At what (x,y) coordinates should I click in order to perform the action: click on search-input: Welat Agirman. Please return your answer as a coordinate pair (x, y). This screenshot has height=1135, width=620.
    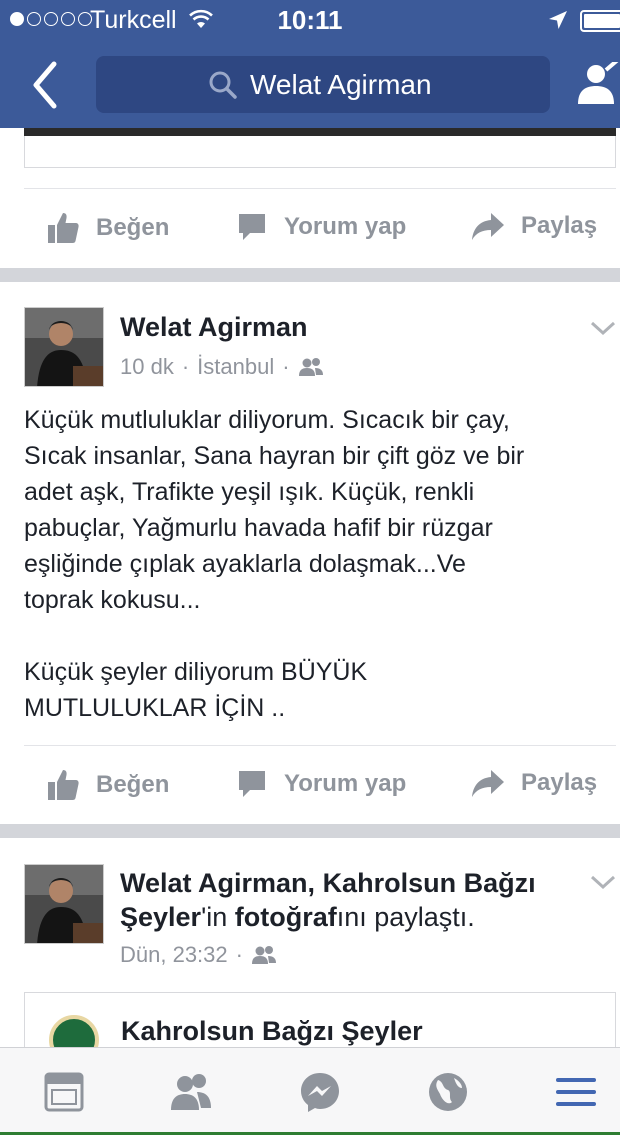
    Looking at the image, I should click on (323, 84).